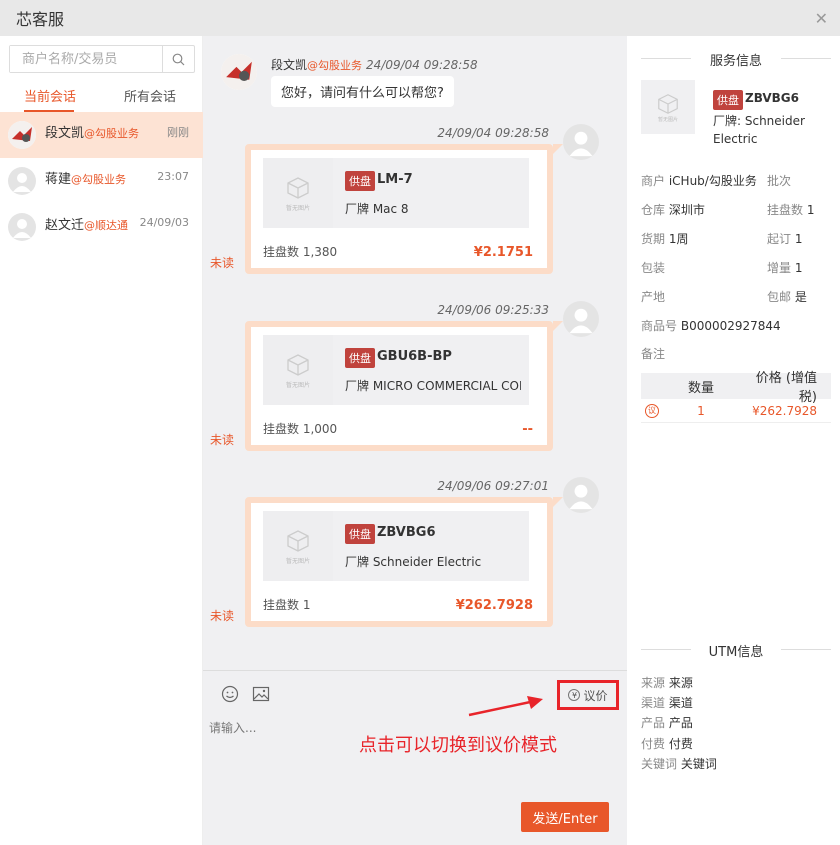 This screenshot has height=845, width=840. I want to click on package-field: 包装, so click(653, 268).